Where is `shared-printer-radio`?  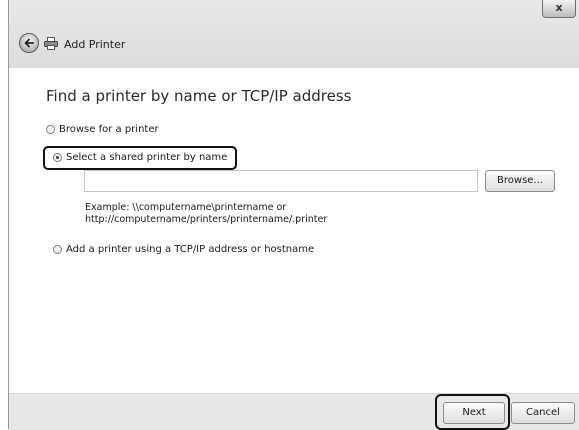 shared-printer-radio is located at coordinates (57, 157).